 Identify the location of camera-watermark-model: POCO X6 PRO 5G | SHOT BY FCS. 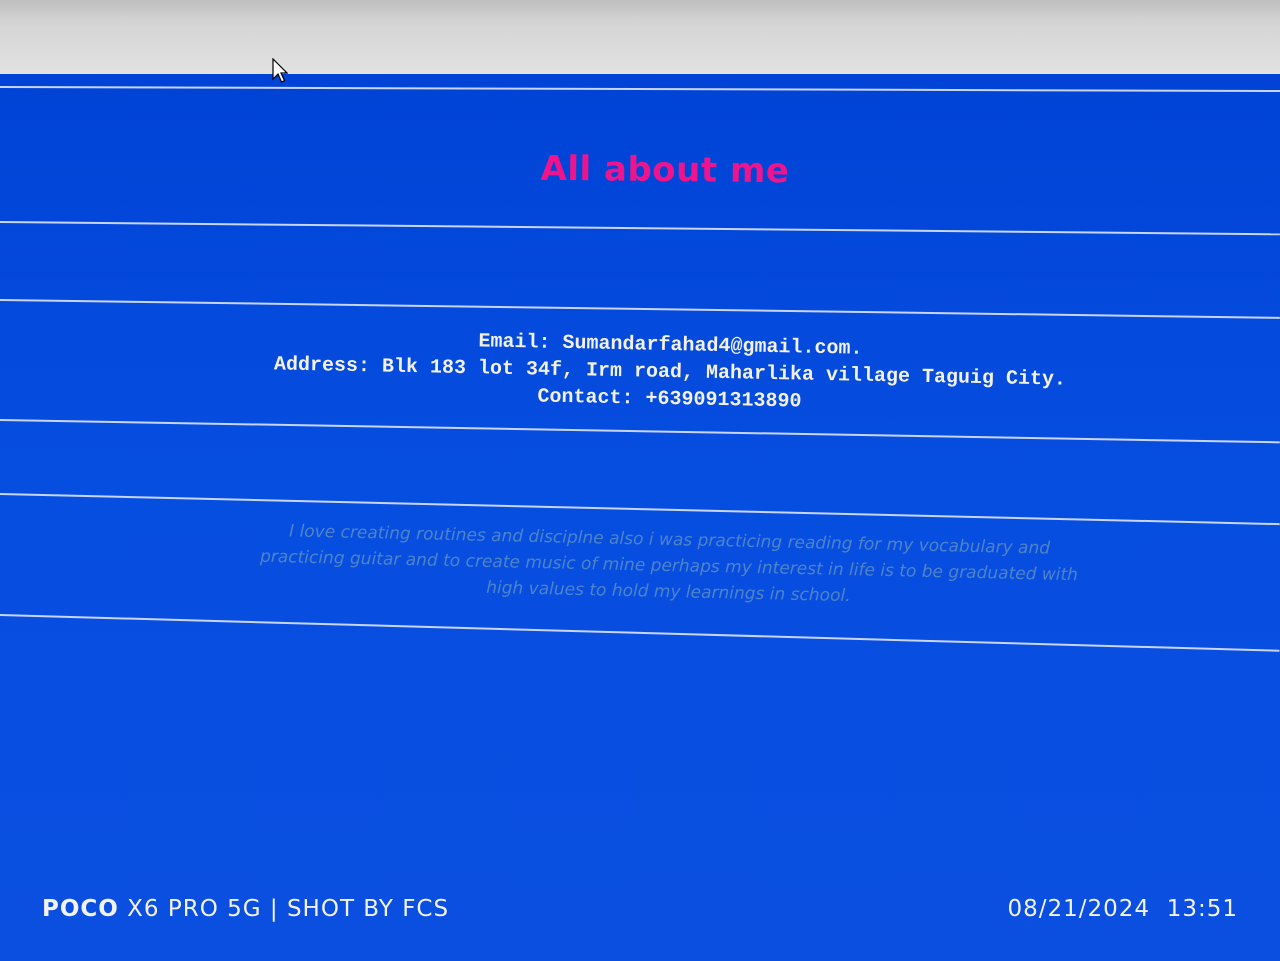
(245, 909).